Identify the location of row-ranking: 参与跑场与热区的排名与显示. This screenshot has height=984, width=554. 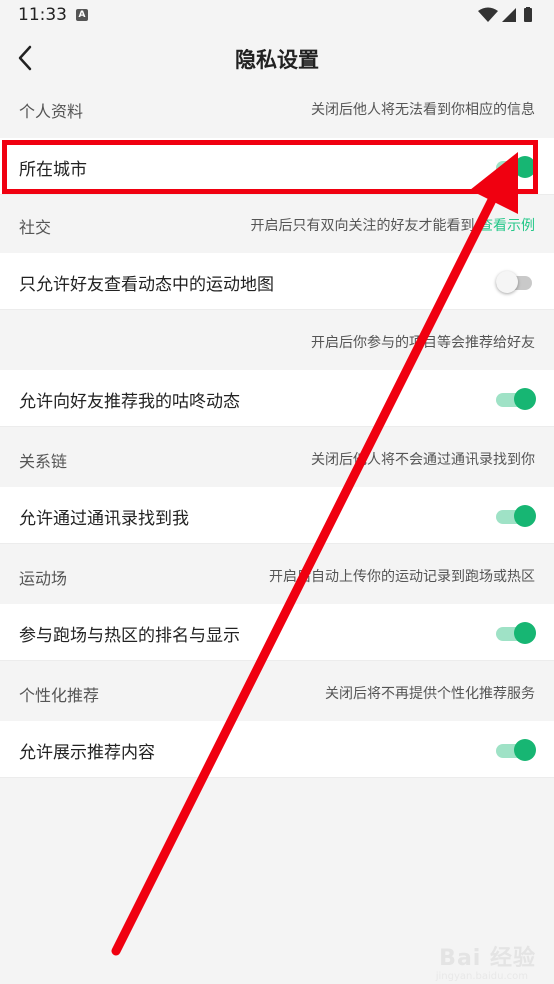
(277, 632).